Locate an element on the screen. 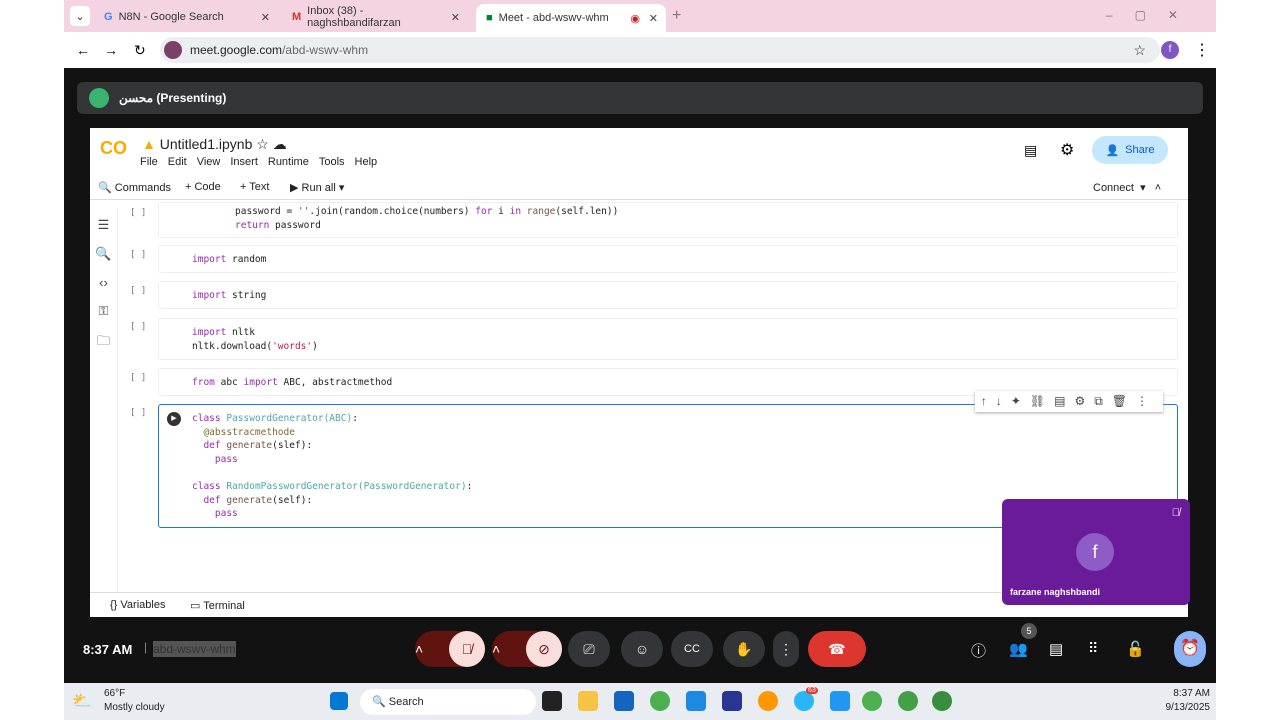 This screenshot has width=1280, height=720. google-icon: G is located at coordinates (108, 17).